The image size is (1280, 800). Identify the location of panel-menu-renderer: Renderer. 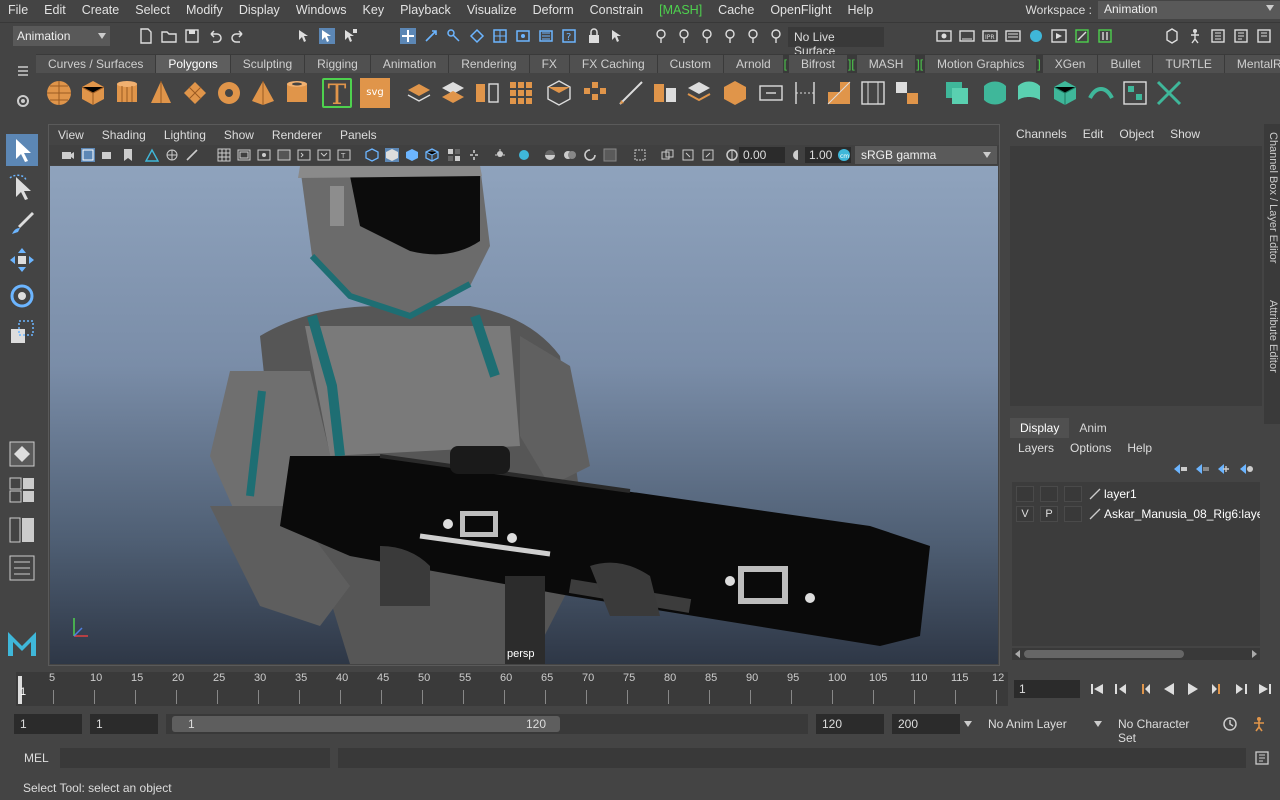
(297, 135).